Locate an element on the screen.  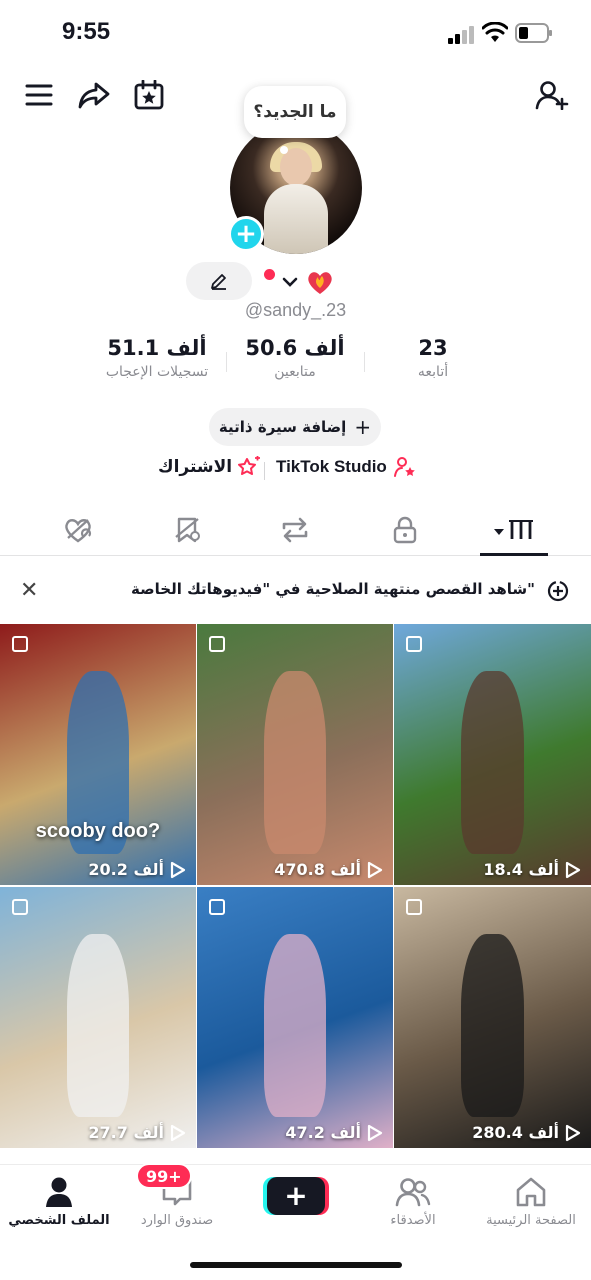
tiktok-studio-link: TikTok Studio is located at coordinates (346, 467).